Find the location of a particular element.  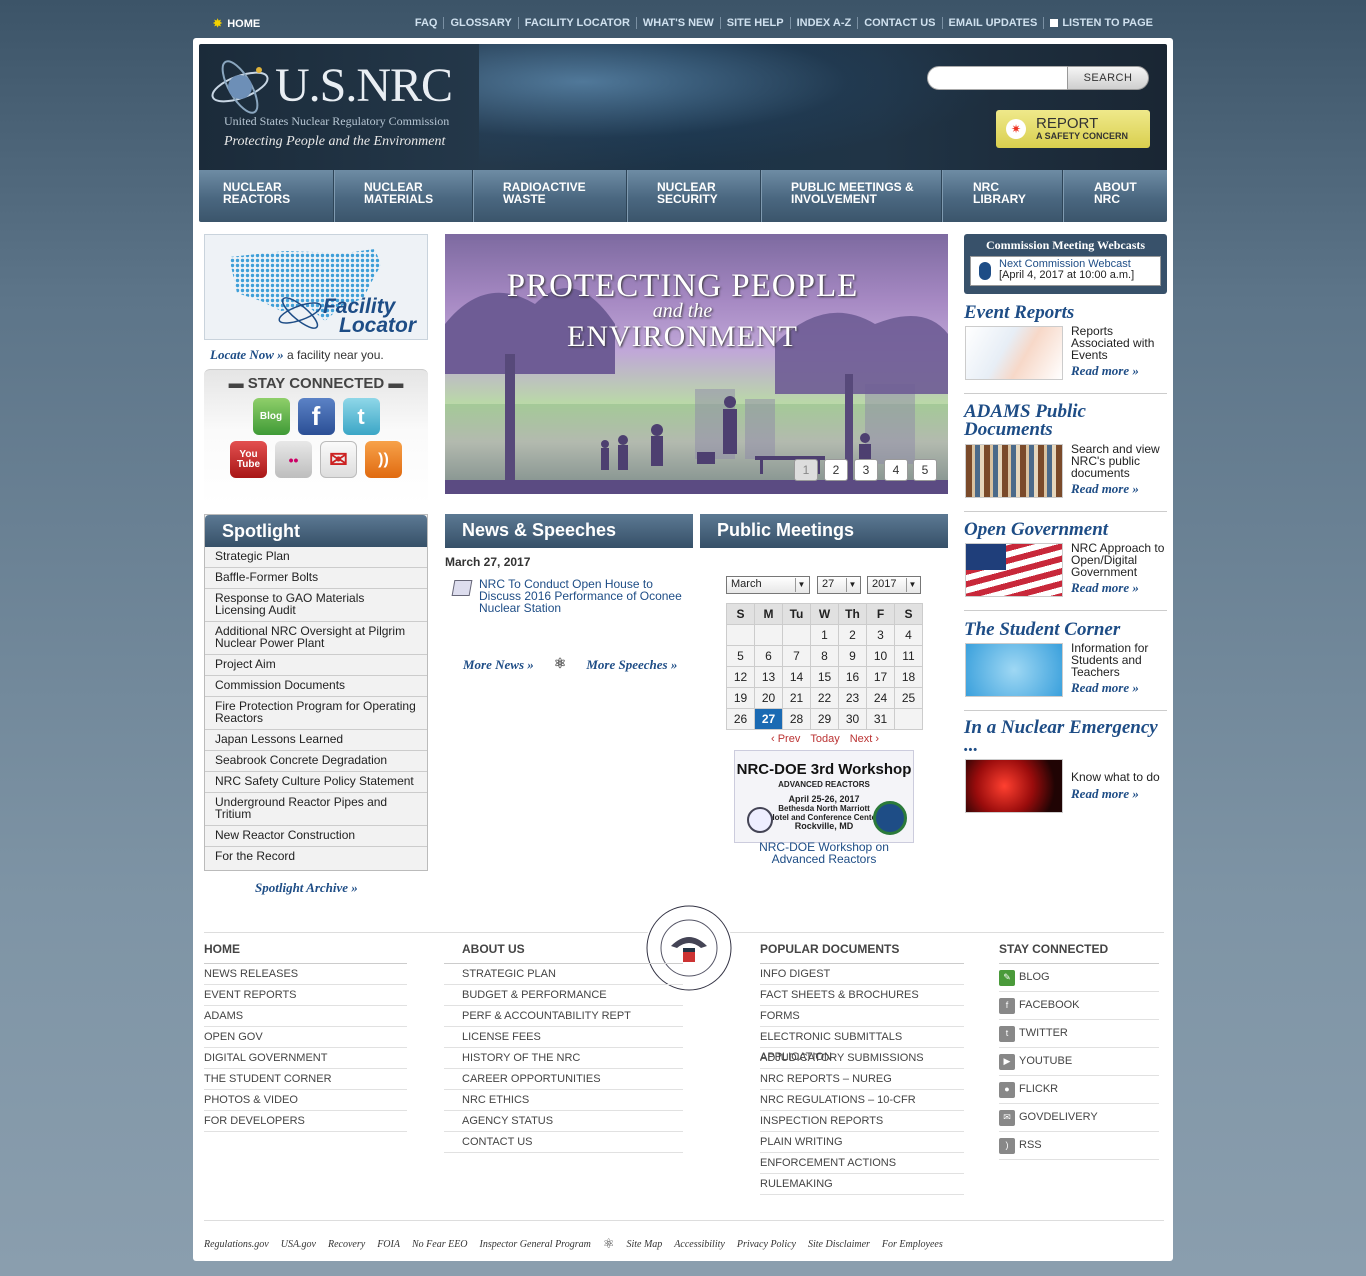

calendar-day: 27 is located at coordinates (768, 719).